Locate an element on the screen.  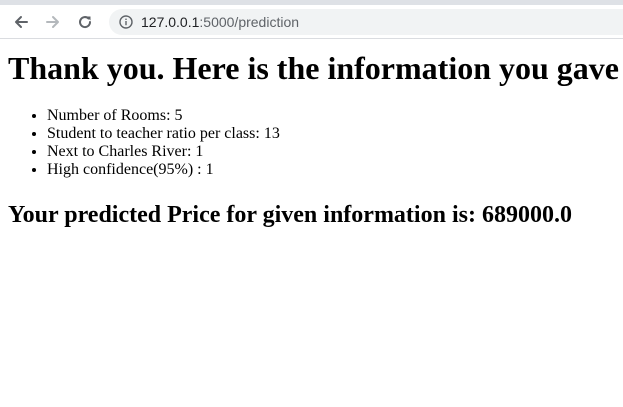
list-item-rooms: Number of Rooms: 5 is located at coordinates (163, 116).